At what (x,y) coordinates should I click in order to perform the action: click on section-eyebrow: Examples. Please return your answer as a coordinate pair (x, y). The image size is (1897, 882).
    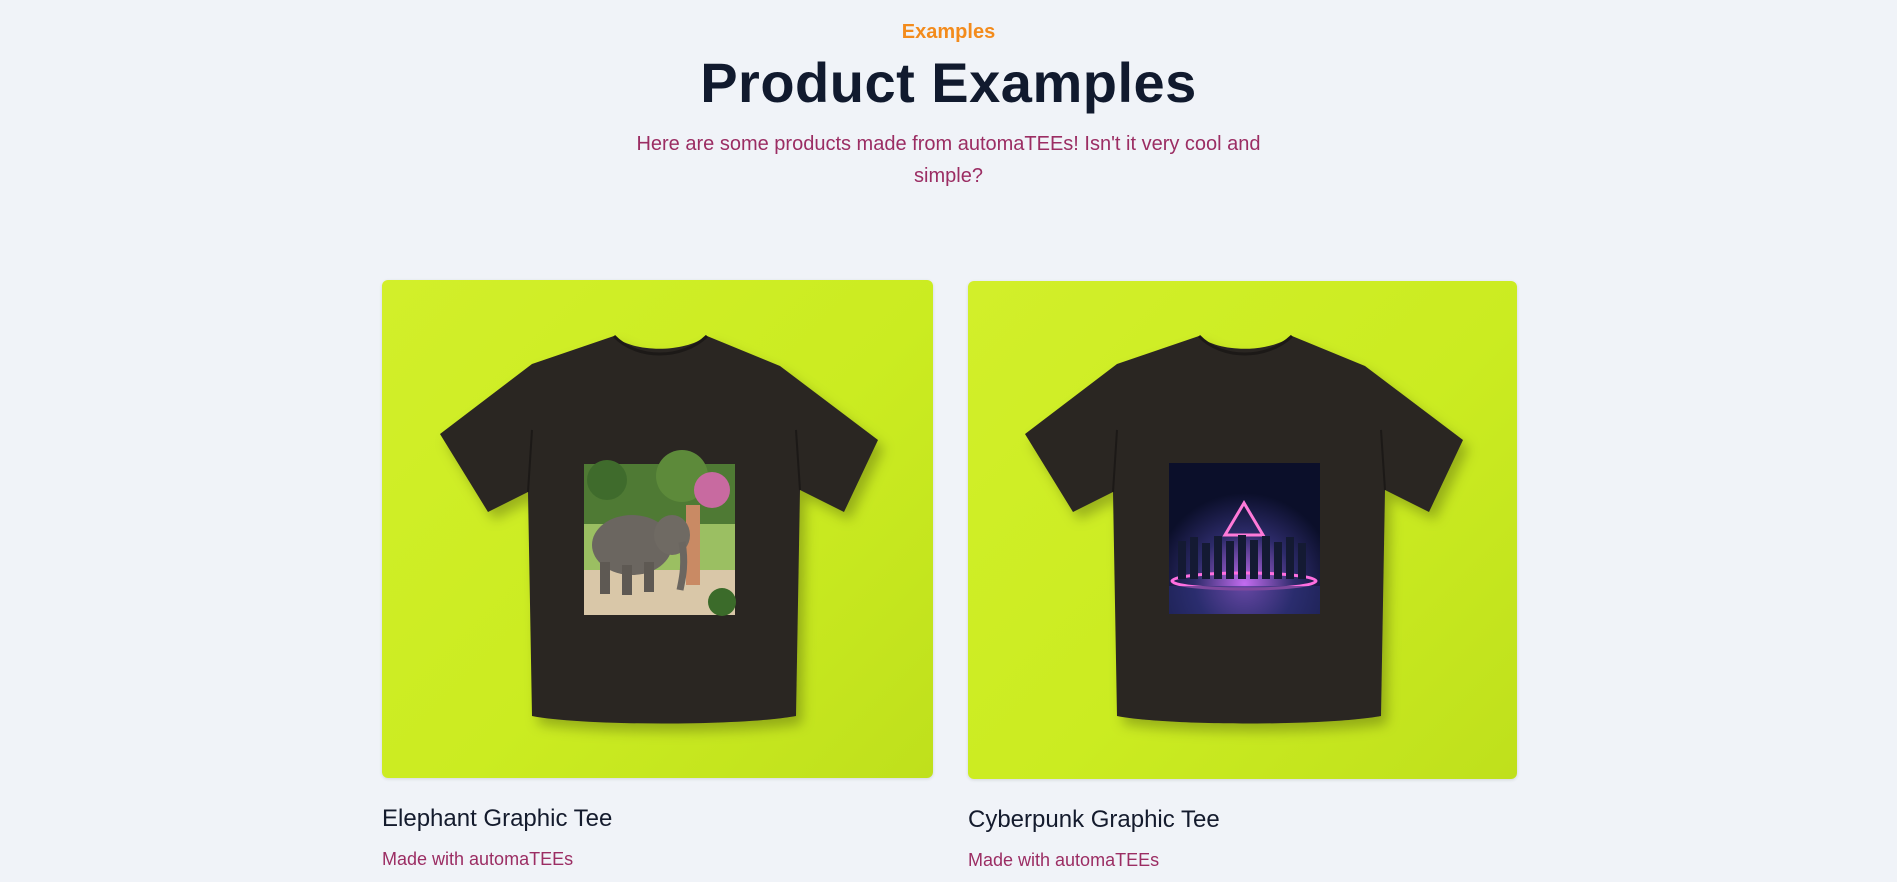
    Looking at the image, I should click on (948, 32).